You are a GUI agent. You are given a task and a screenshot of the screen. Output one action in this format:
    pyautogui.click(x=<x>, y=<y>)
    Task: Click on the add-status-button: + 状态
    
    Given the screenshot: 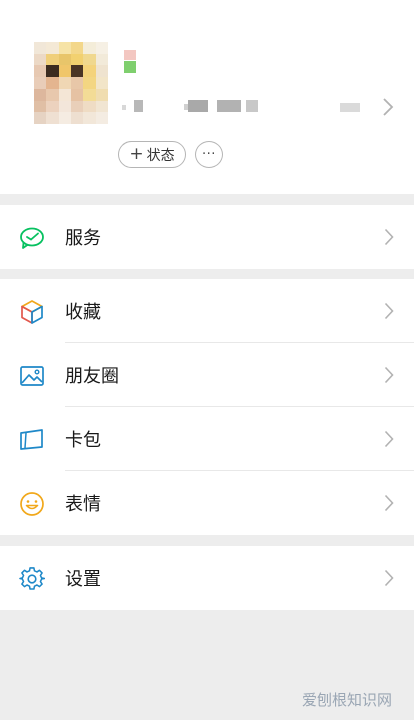 What is the action you would take?
    pyautogui.click(x=152, y=154)
    